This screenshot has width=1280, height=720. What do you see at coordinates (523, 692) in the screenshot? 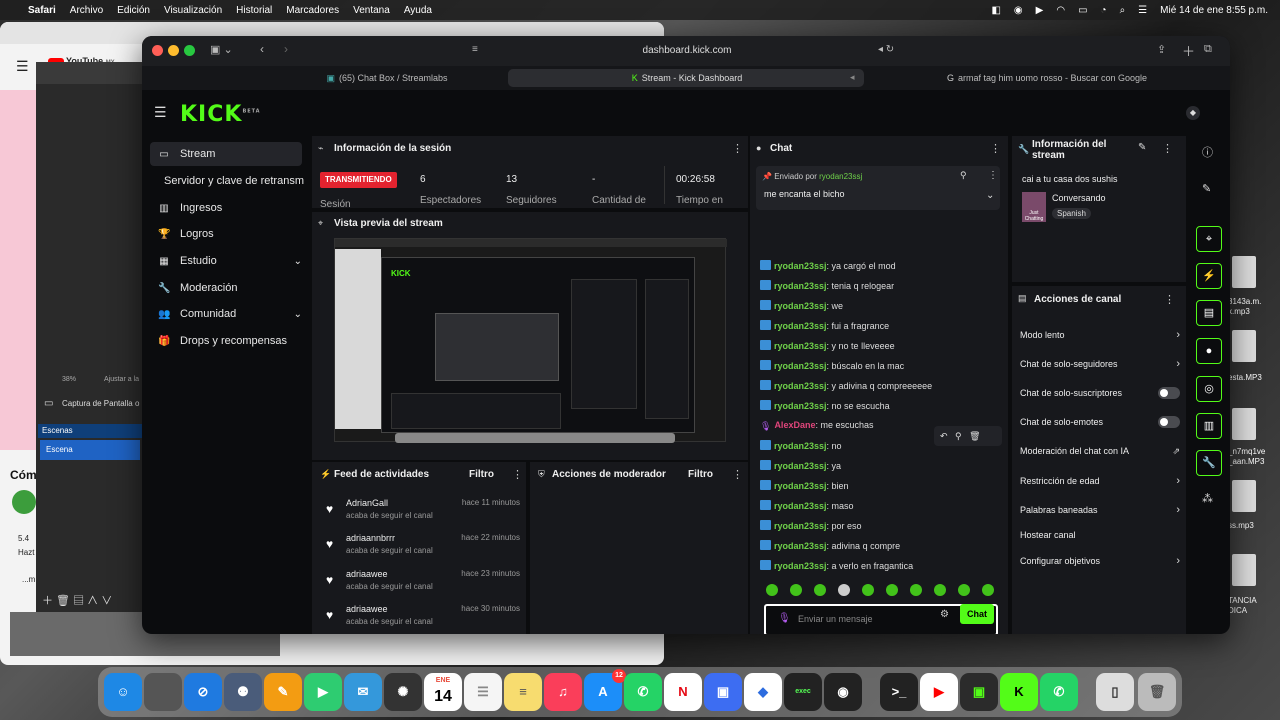
I see `notes-icon: ≡` at bounding box center [523, 692].